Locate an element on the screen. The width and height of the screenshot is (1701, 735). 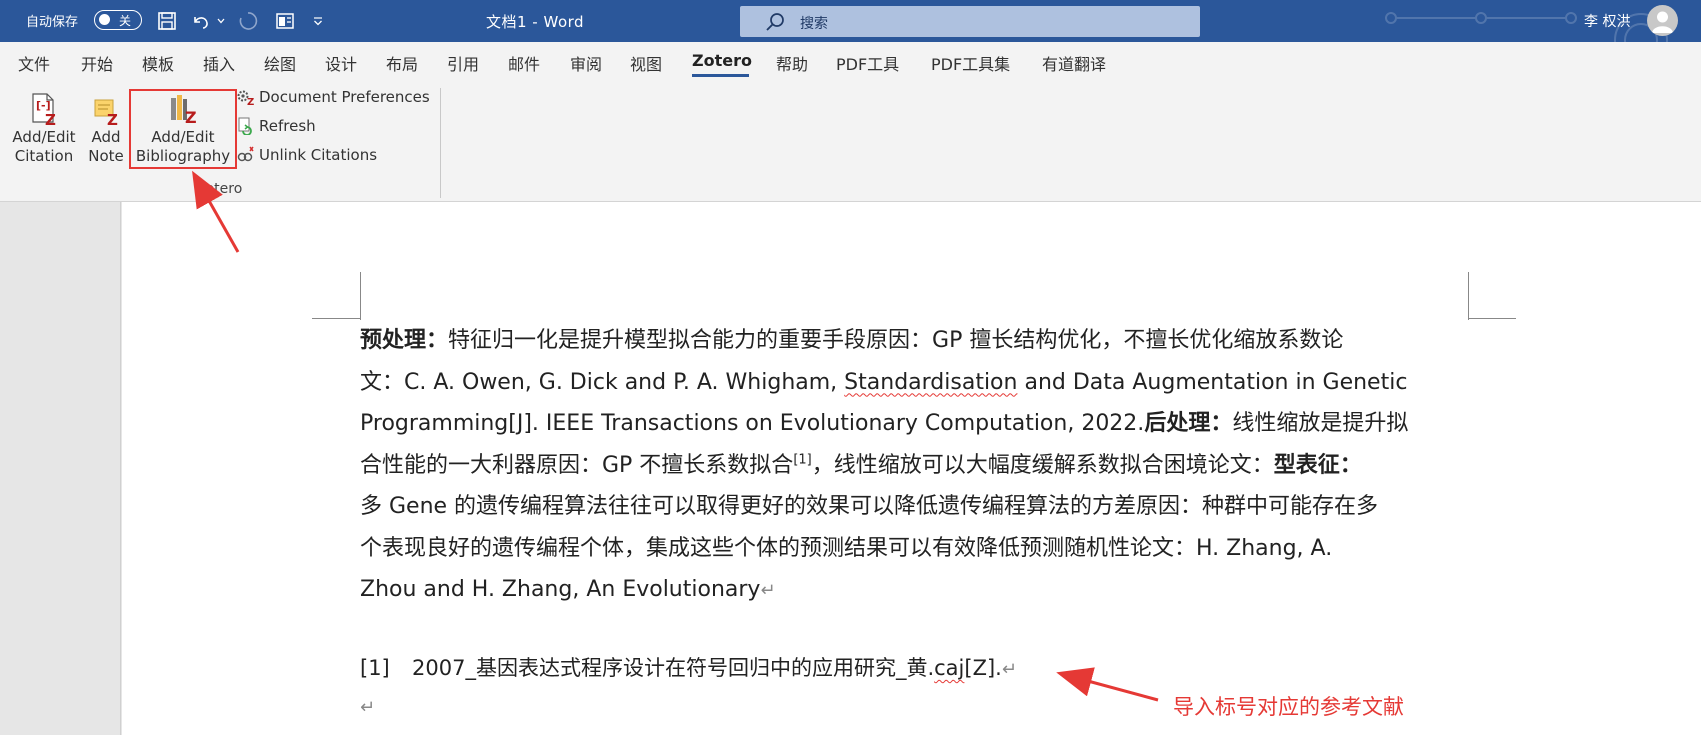
customize-qat-icon is located at coordinates (318, 21).